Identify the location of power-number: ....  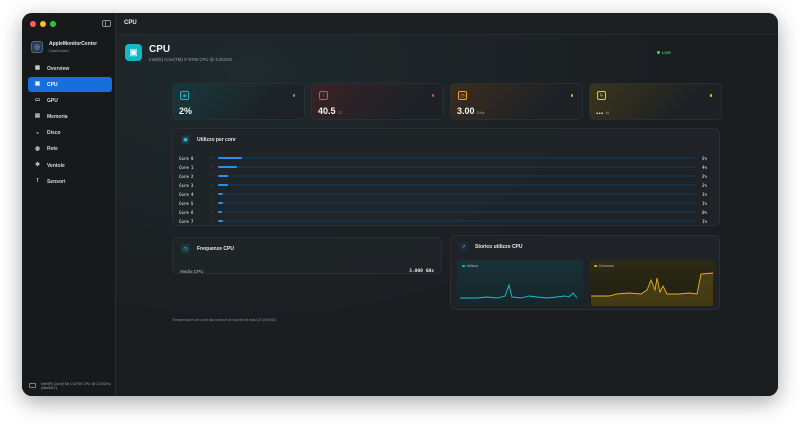
(600, 111).